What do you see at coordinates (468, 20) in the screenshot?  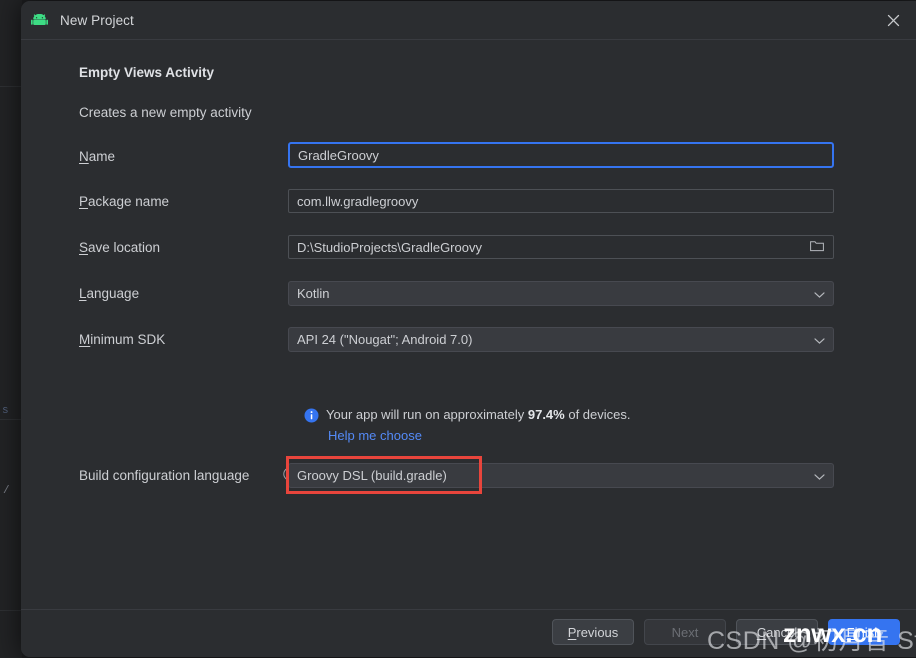 I see `dialog-title-bar: New Project` at bounding box center [468, 20].